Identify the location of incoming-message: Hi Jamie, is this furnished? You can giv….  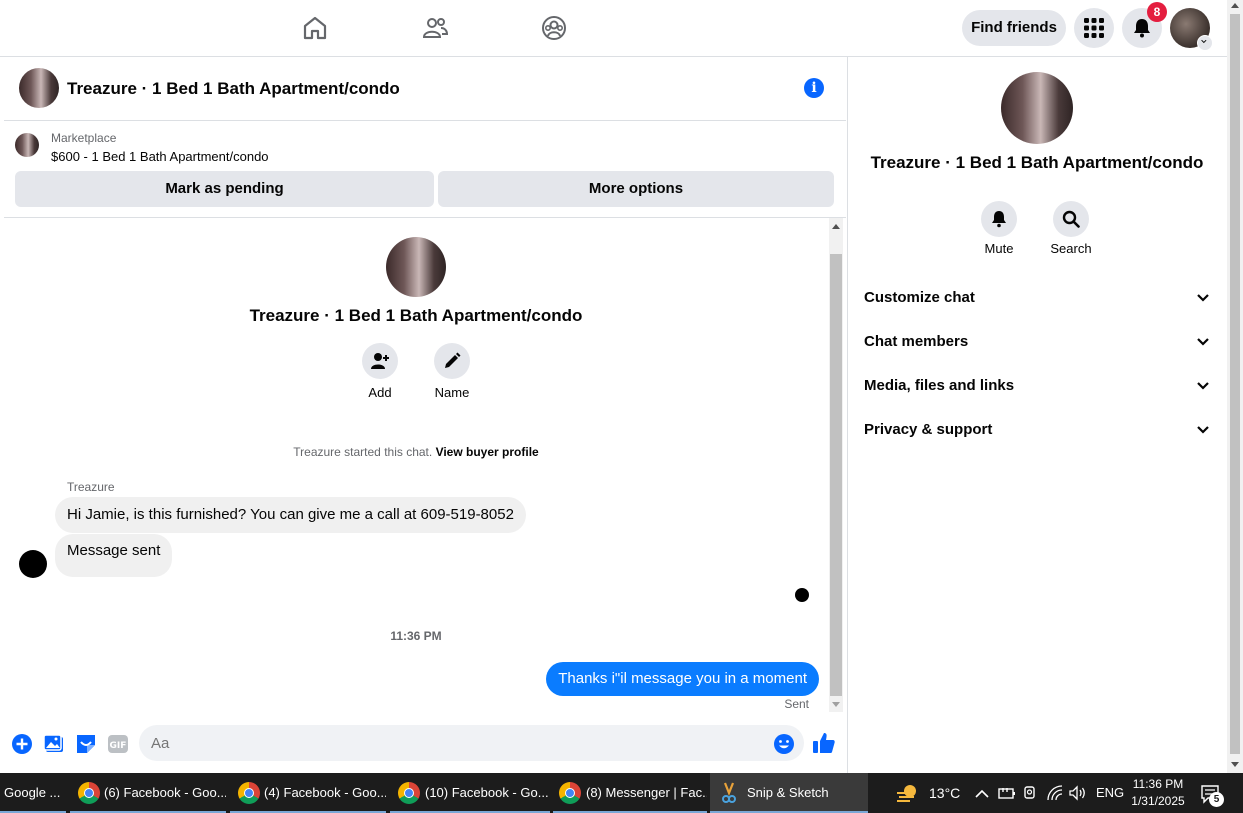
(290, 515).